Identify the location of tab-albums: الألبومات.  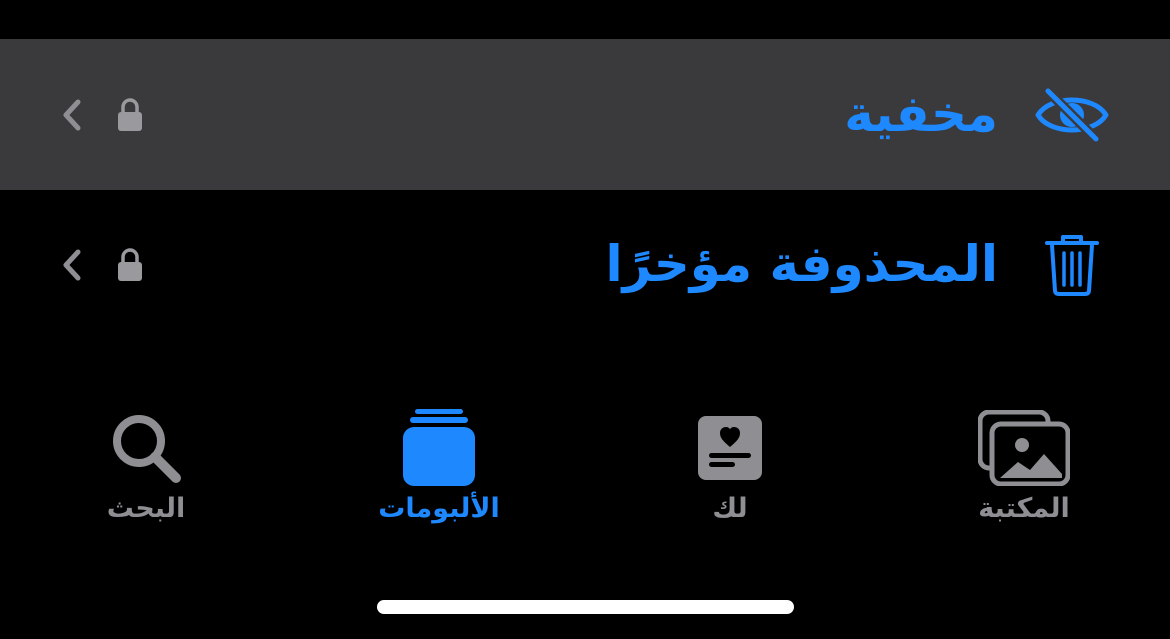
(439, 465).